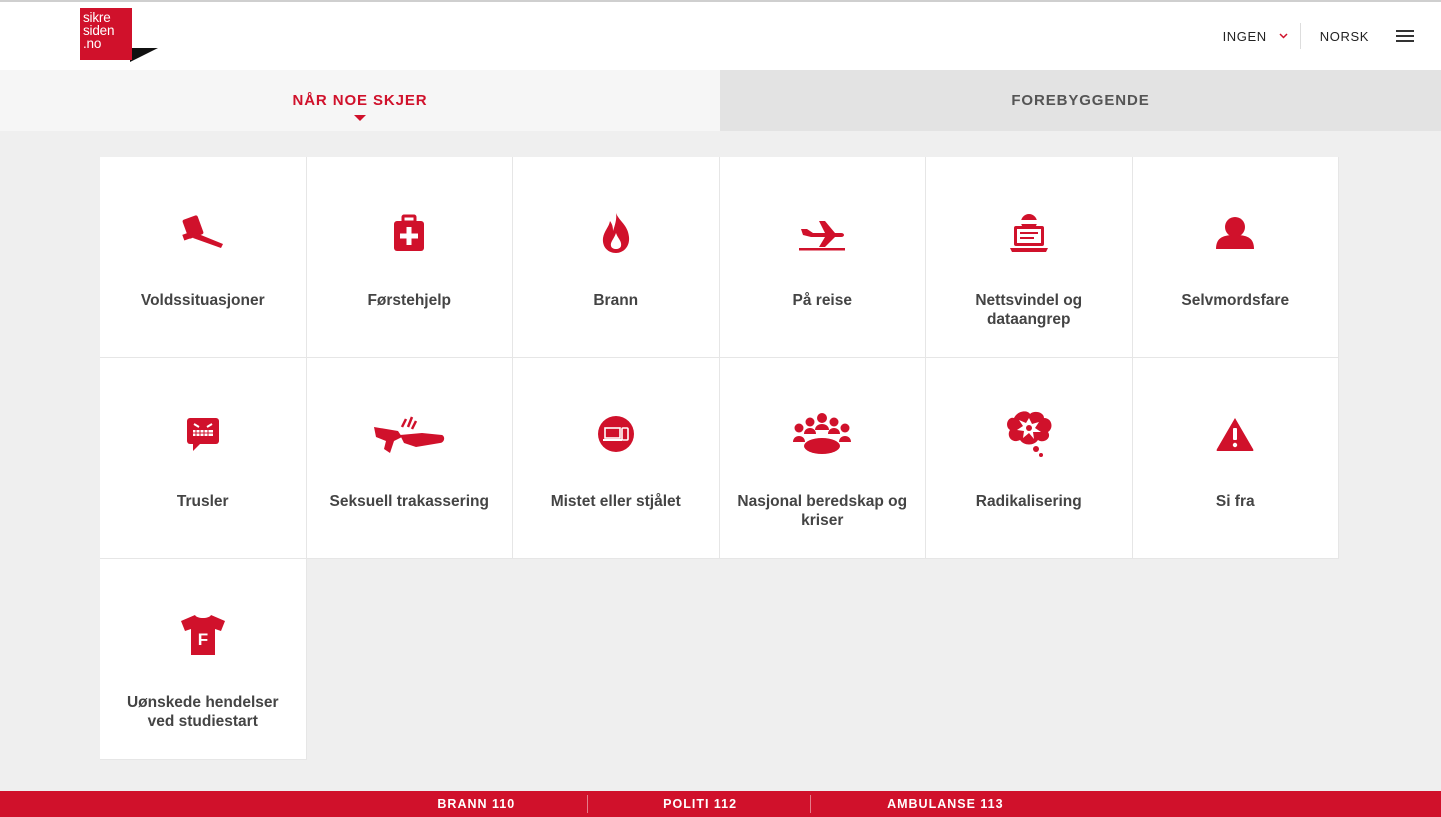  I want to click on category-label: Radikalisering, so click(1028, 501).